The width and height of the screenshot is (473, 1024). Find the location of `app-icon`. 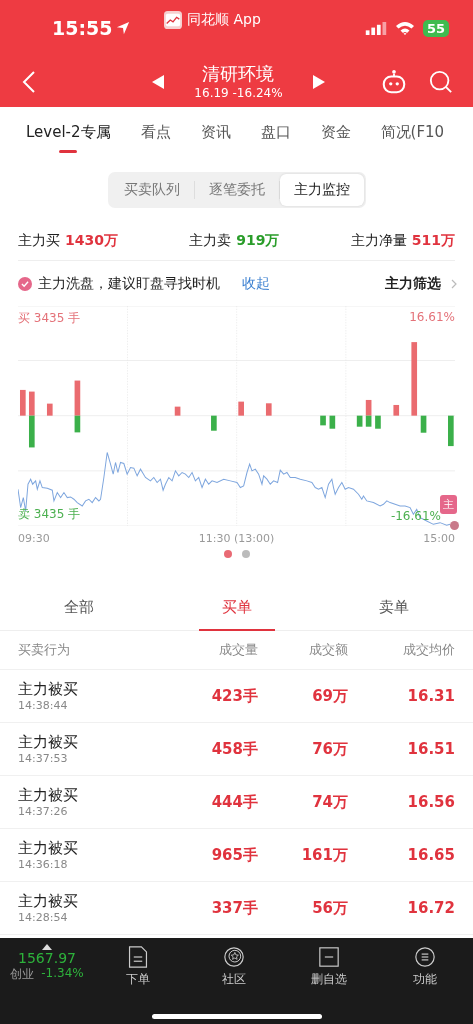

app-icon is located at coordinates (173, 20).